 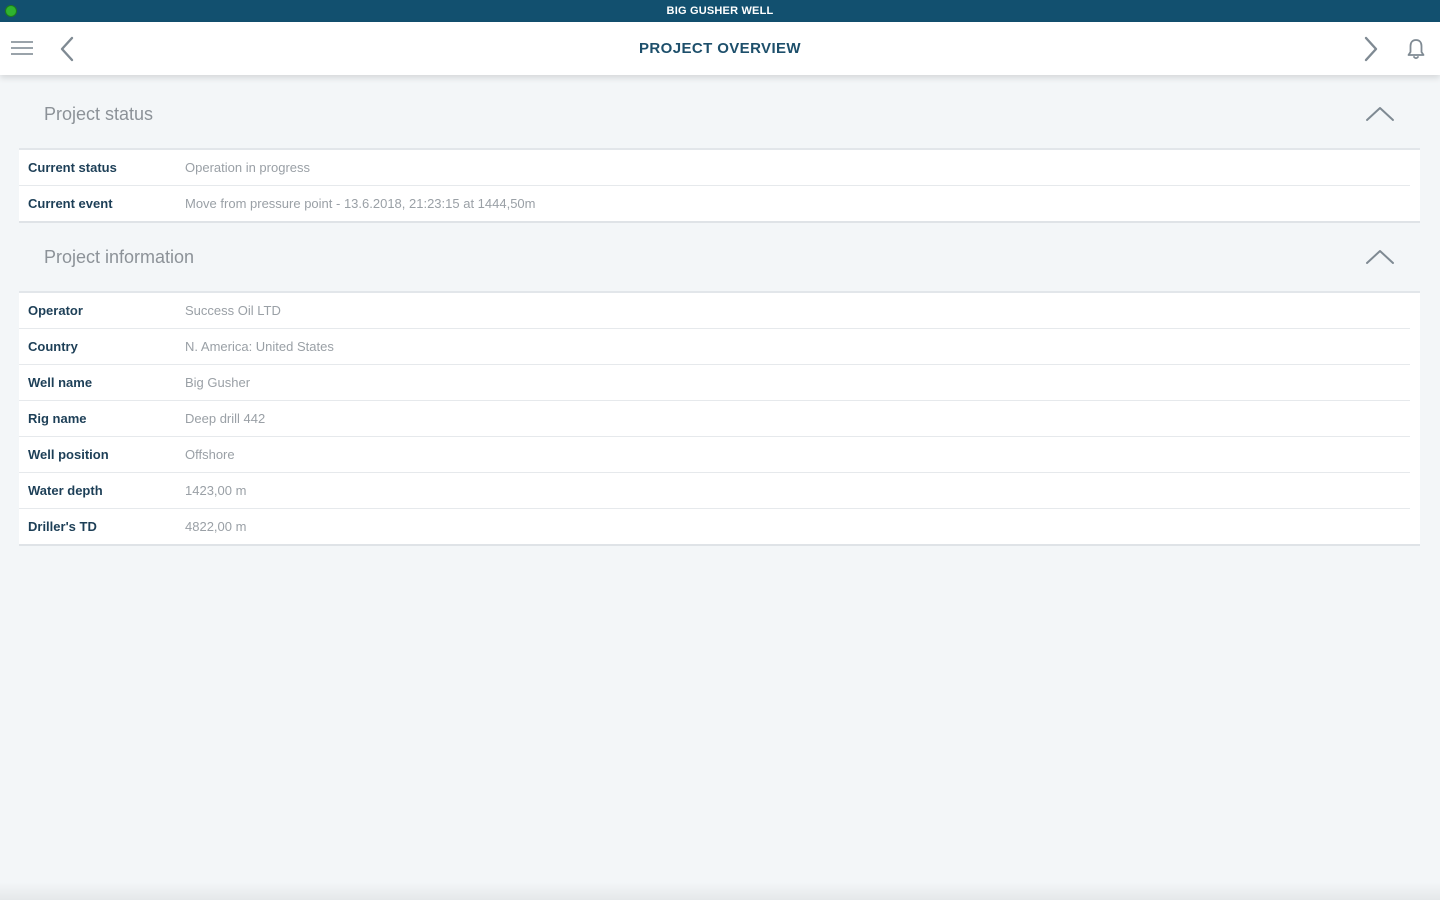 I want to click on row-label: Driller's TD, so click(x=62, y=526).